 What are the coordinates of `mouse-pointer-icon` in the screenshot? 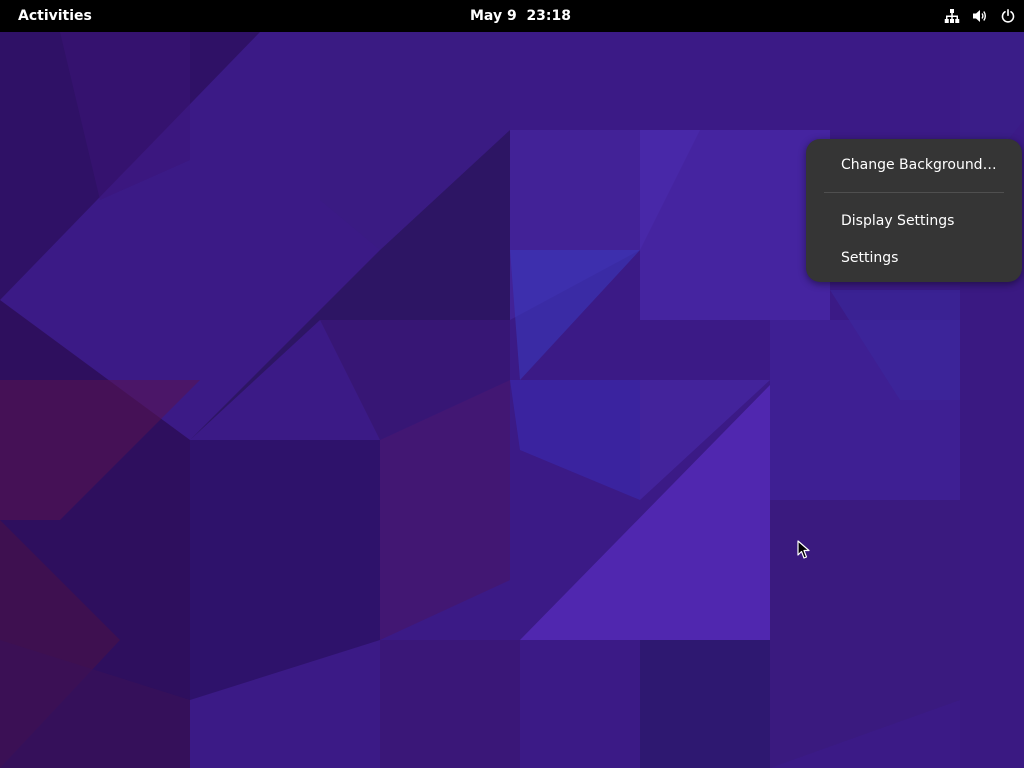 It's located at (803, 549).